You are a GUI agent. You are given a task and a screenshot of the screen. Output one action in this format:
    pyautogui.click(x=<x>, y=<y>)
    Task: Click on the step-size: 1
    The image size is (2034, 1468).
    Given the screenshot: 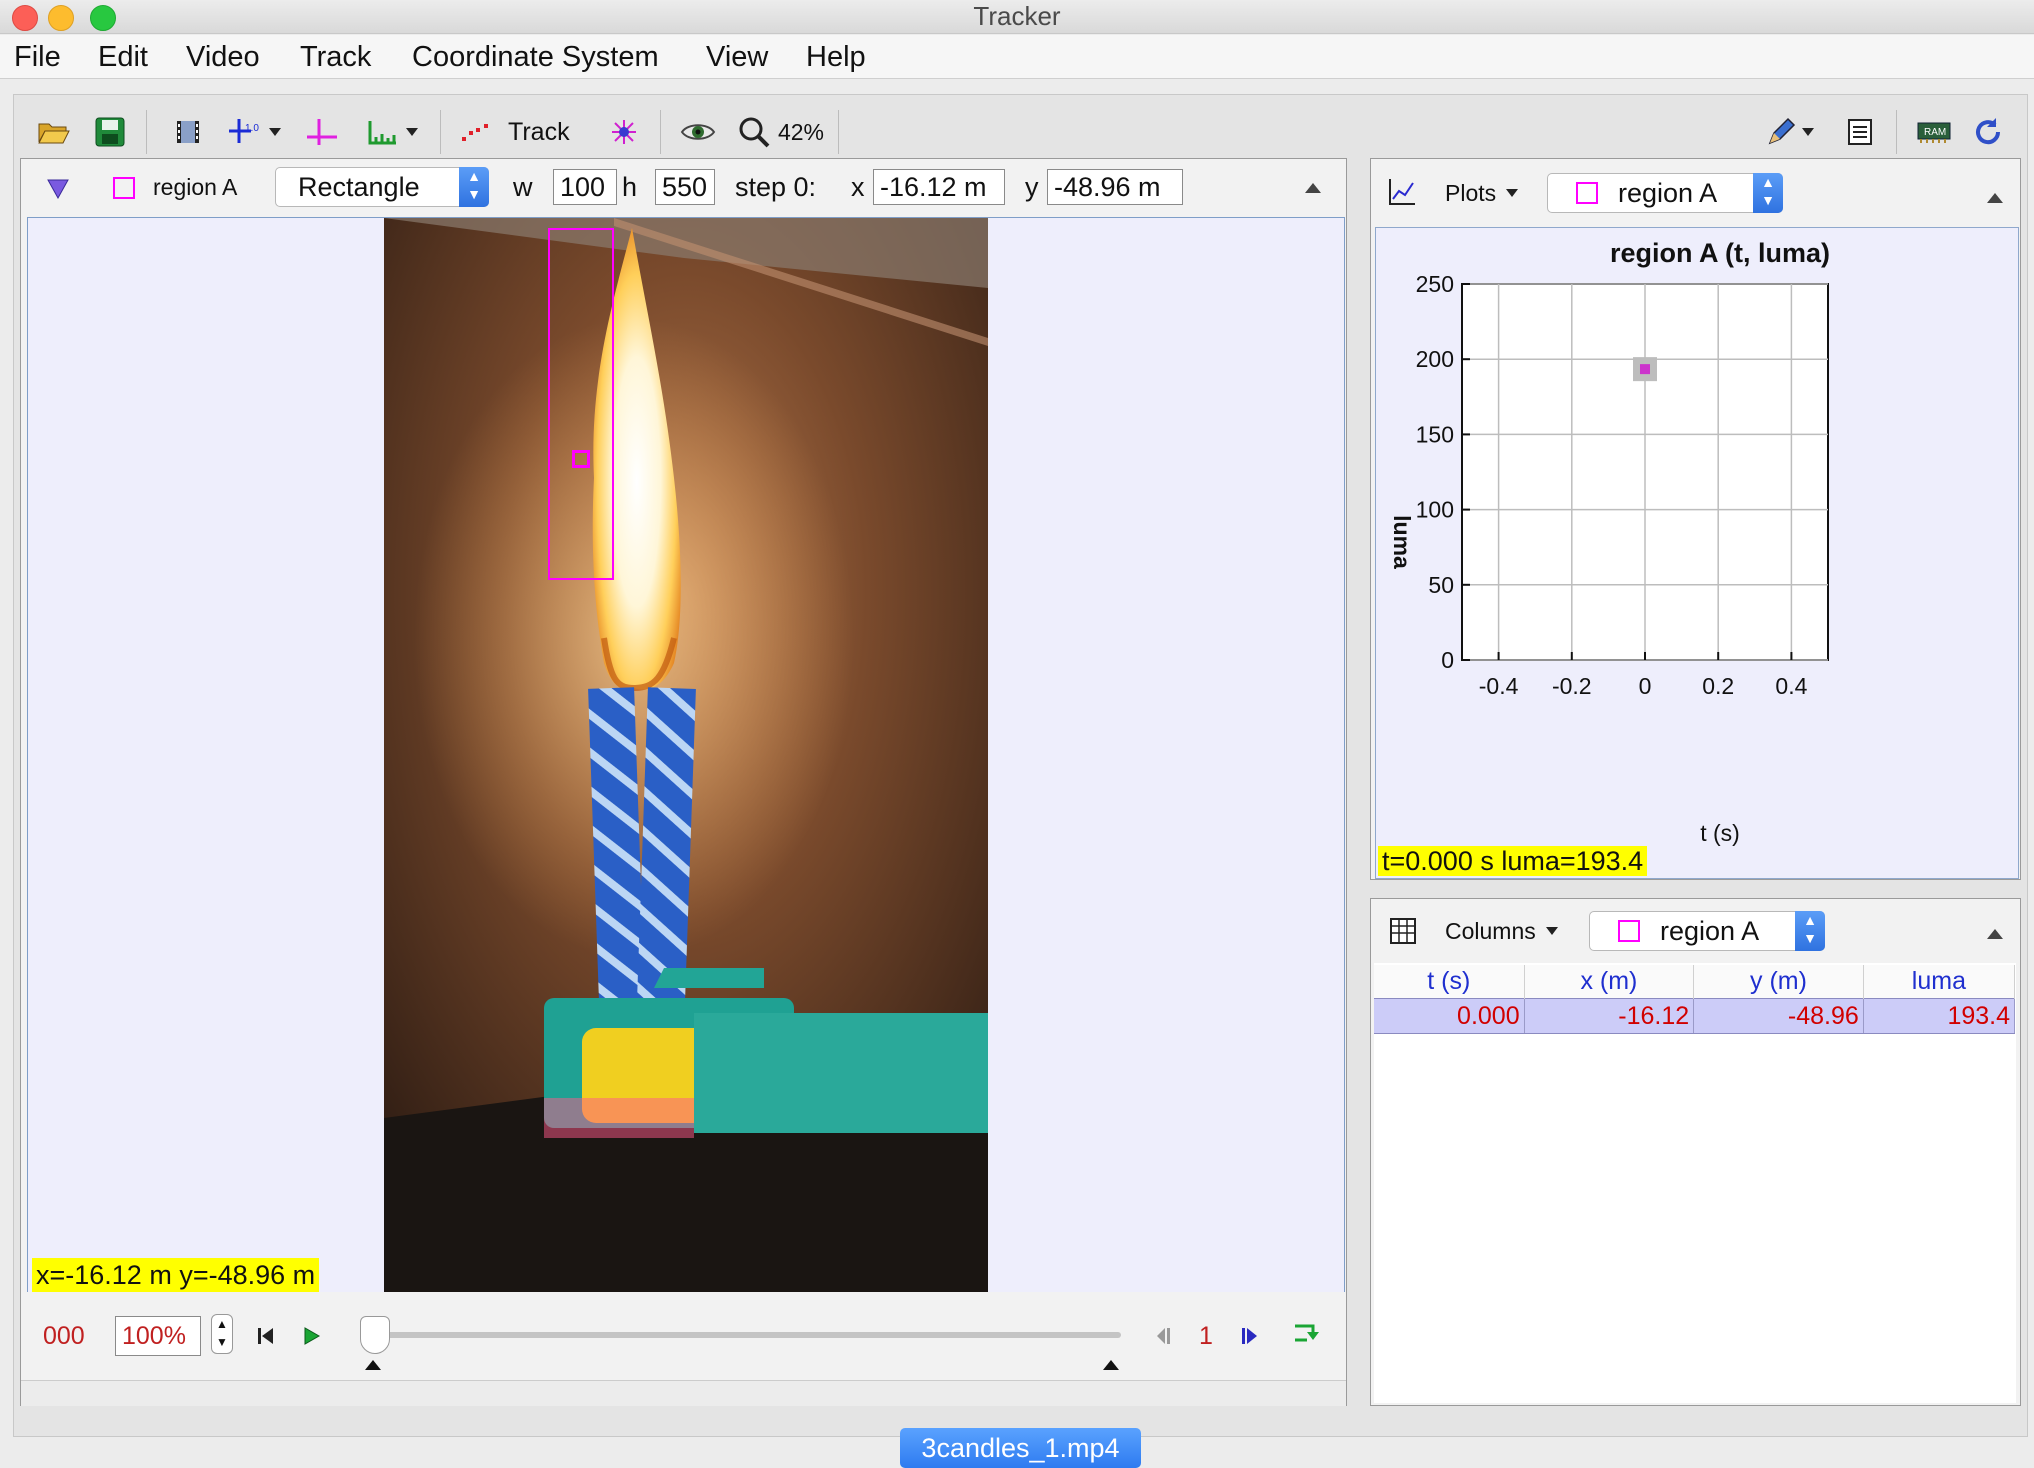 What is the action you would take?
    pyautogui.click(x=1206, y=1336)
    